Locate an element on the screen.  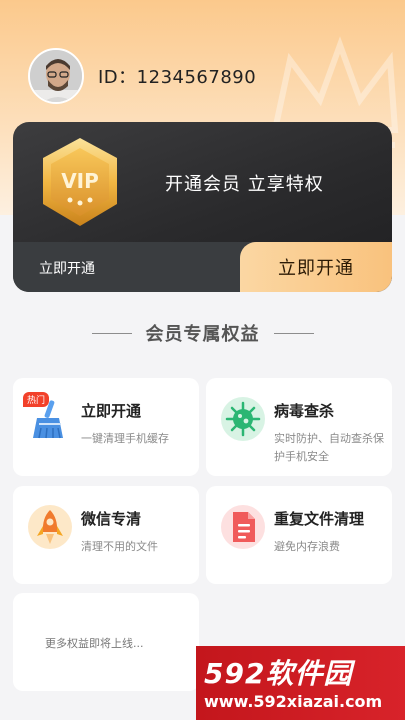
avatar is located at coordinates (56, 76).